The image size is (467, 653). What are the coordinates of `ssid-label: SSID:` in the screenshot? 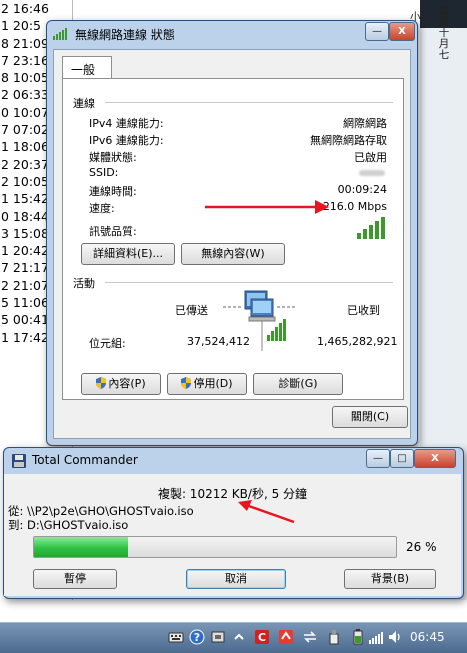 It's located at (104, 172).